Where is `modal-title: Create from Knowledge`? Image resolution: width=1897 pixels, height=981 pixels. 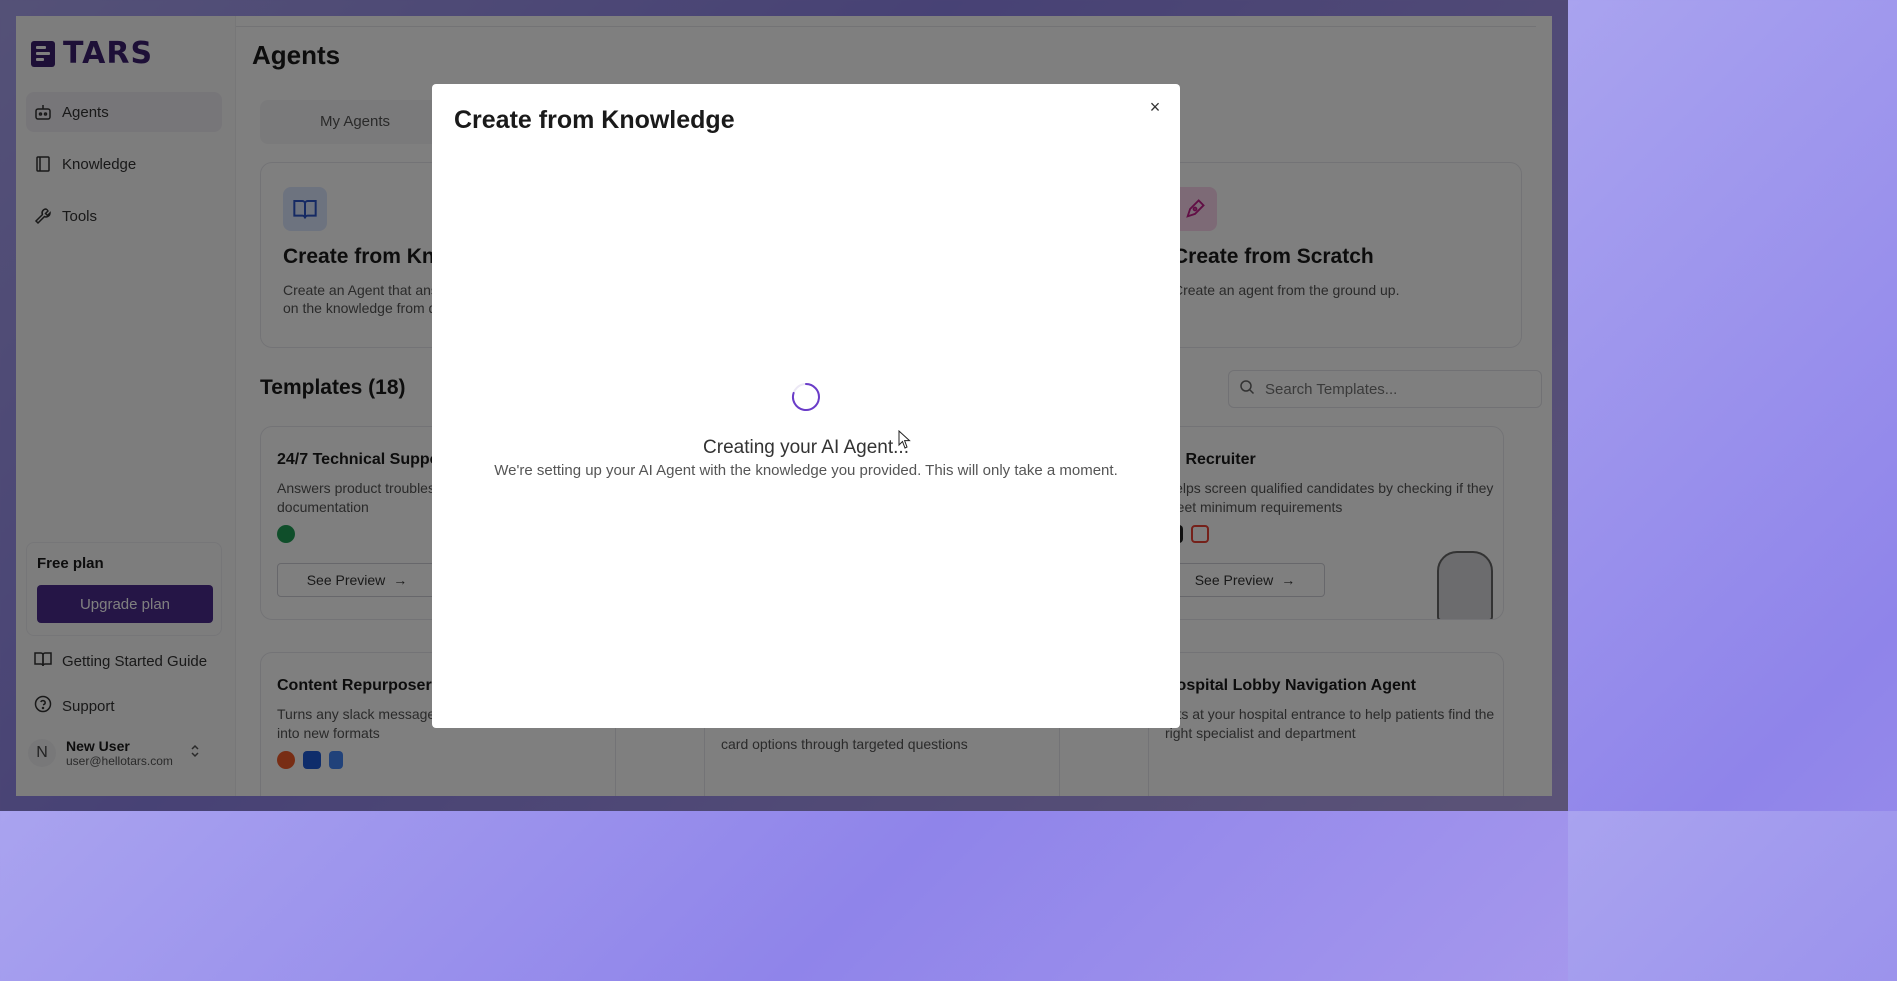 modal-title: Create from Knowledge is located at coordinates (594, 120).